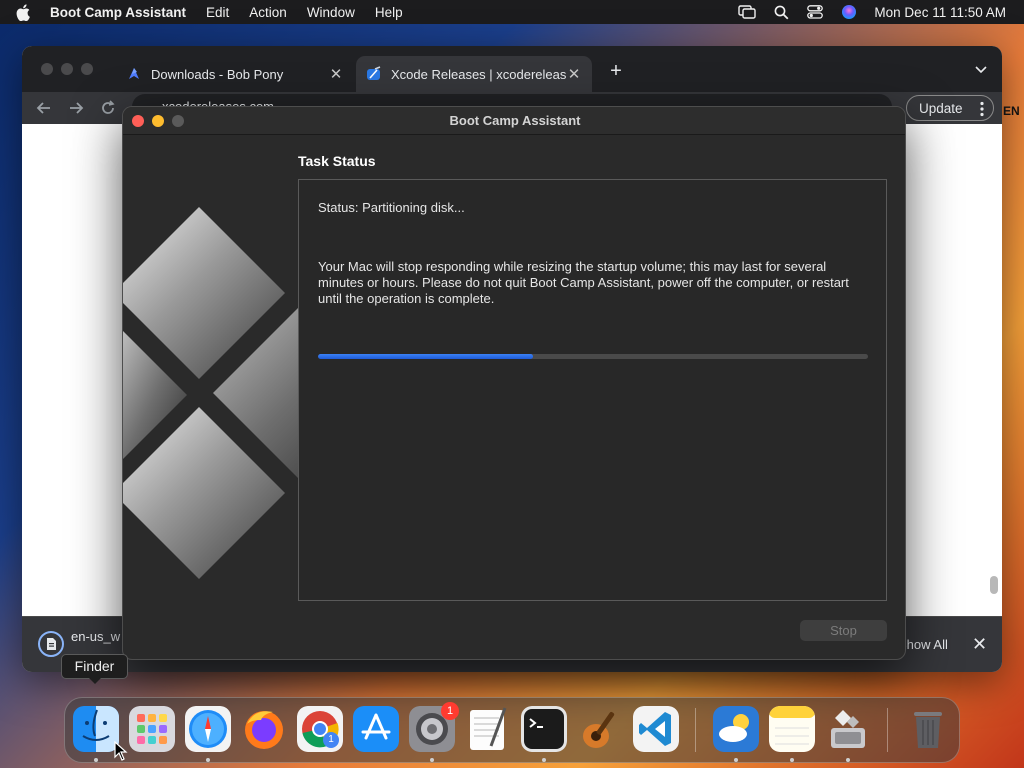 The image size is (1024, 768). What do you see at coordinates (44, 108) in the screenshot?
I see `back-arrow-icon` at bounding box center [44, 108].